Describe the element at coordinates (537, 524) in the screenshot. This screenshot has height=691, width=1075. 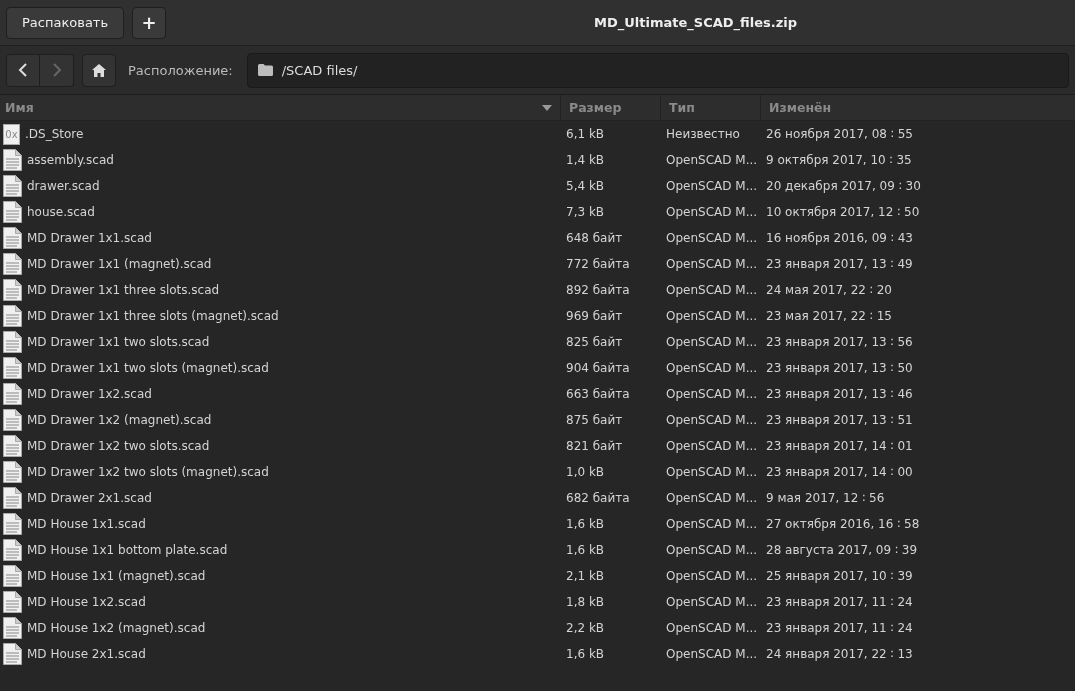
I see `file-row: MD House 1x1.scad 1,6 kB OpenSCAD M... 27 октября 2016, 16 ∶ 58` at that location.